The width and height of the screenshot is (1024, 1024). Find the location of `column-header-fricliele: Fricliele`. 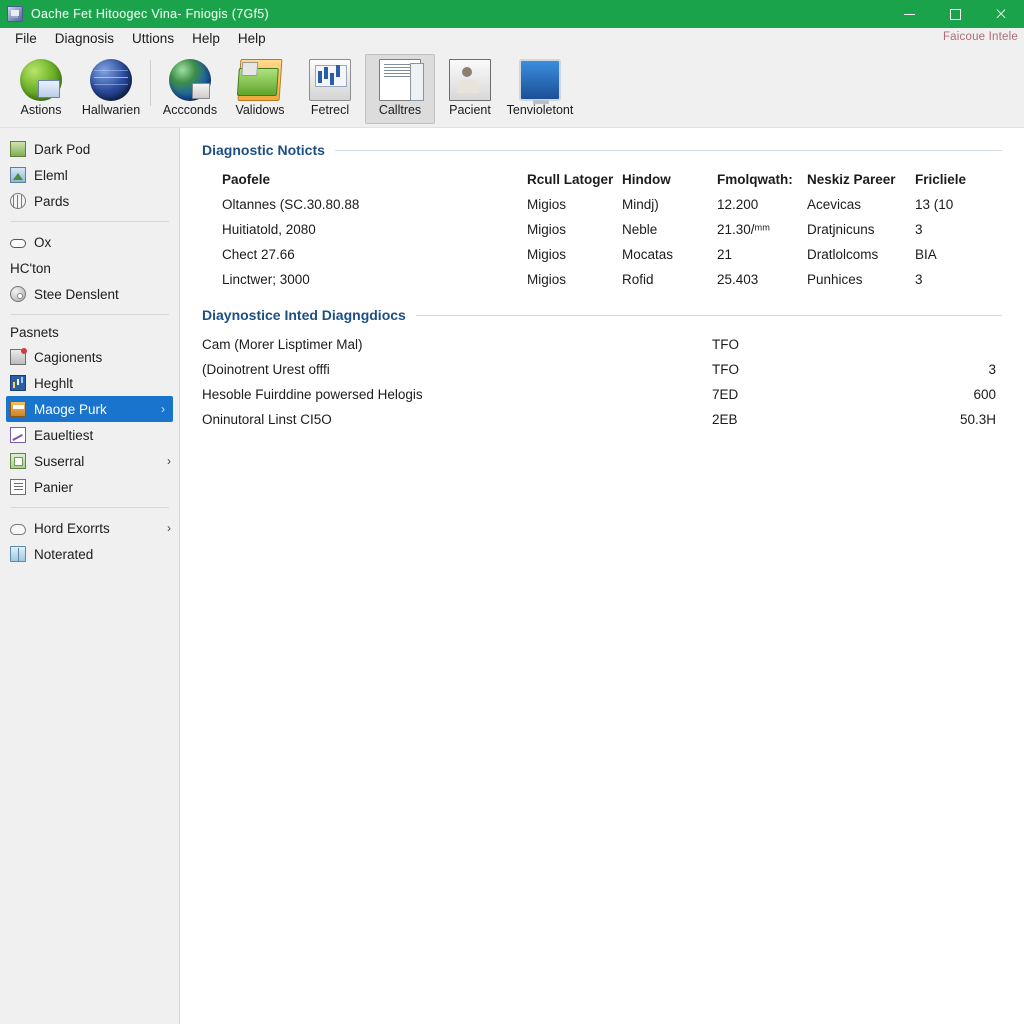

column-header-fricliele: Fricliele is located at coordinates (958, 184).